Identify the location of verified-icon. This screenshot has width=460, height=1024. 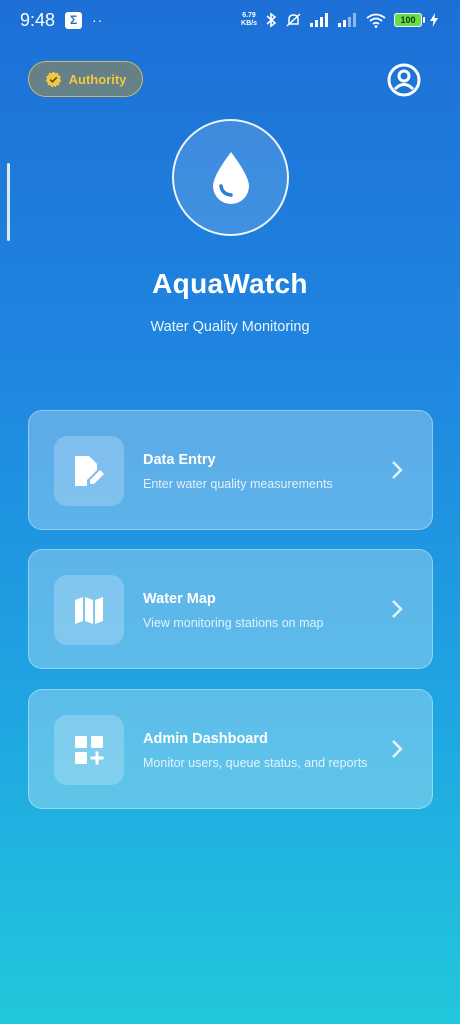
(53, 79).